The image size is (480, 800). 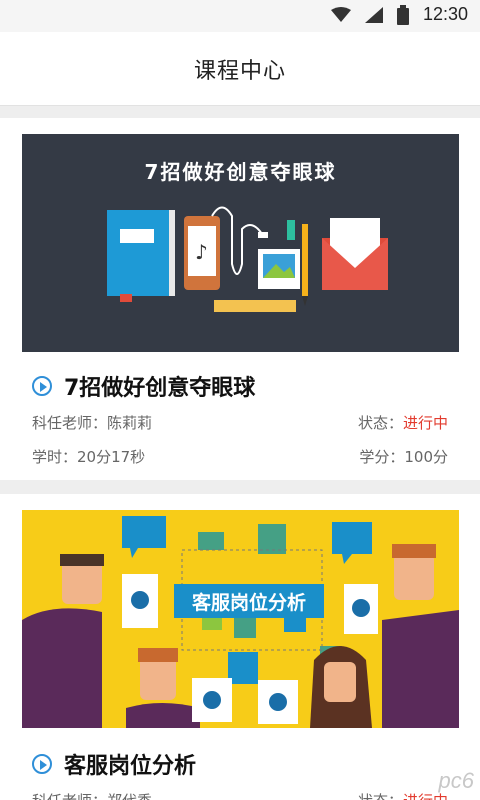 I want to click on app-header: 课程中心, so click(x=240, y=69).